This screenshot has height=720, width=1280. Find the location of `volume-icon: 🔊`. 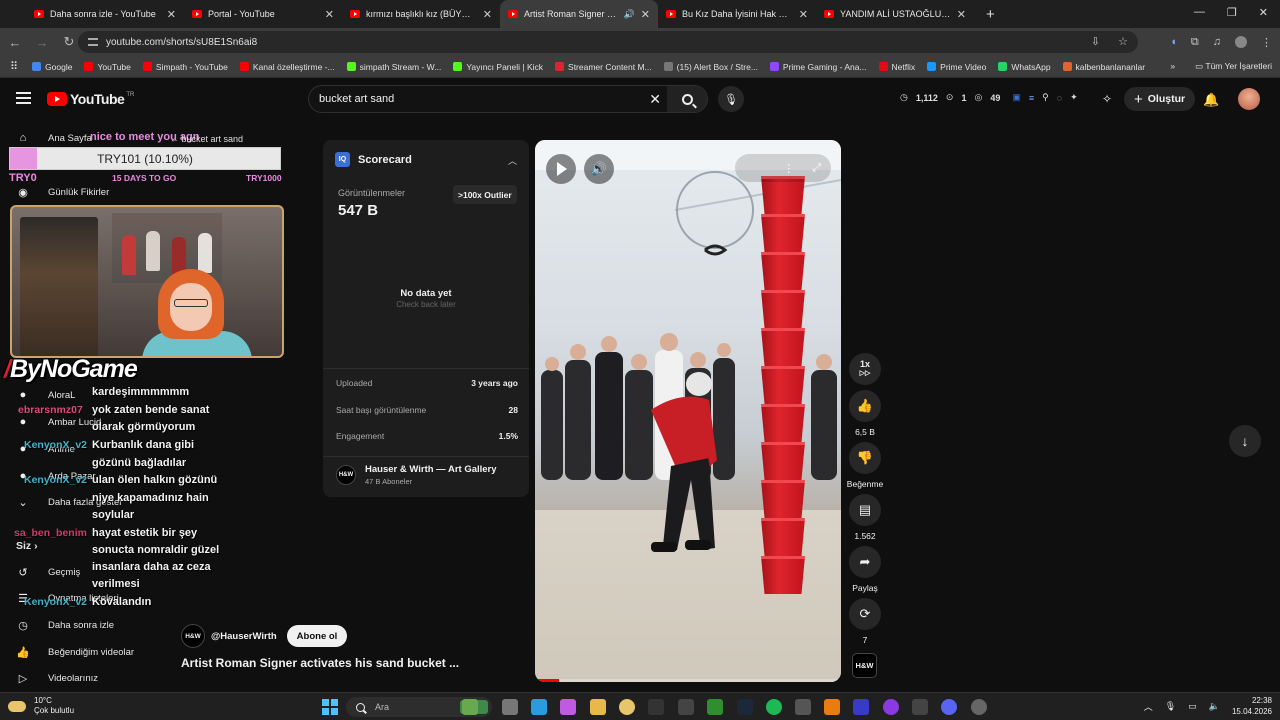

volume-icon: 🔊 is located at coordinates (599, 169).